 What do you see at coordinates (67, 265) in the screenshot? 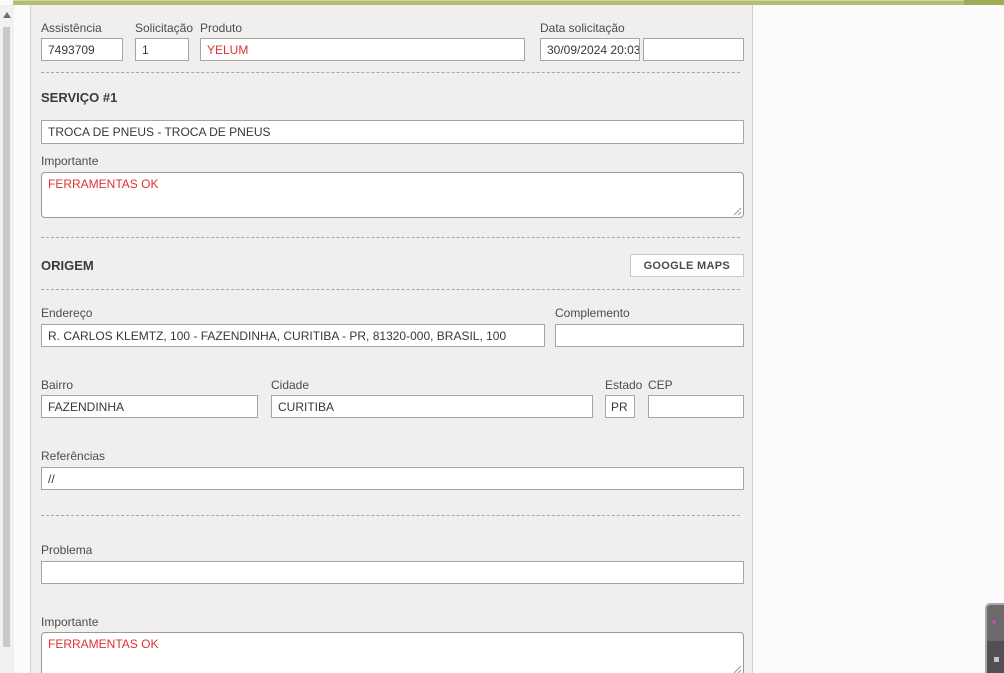
I see `origem-heading: ORIGEM` at bounding box center [67, 265].